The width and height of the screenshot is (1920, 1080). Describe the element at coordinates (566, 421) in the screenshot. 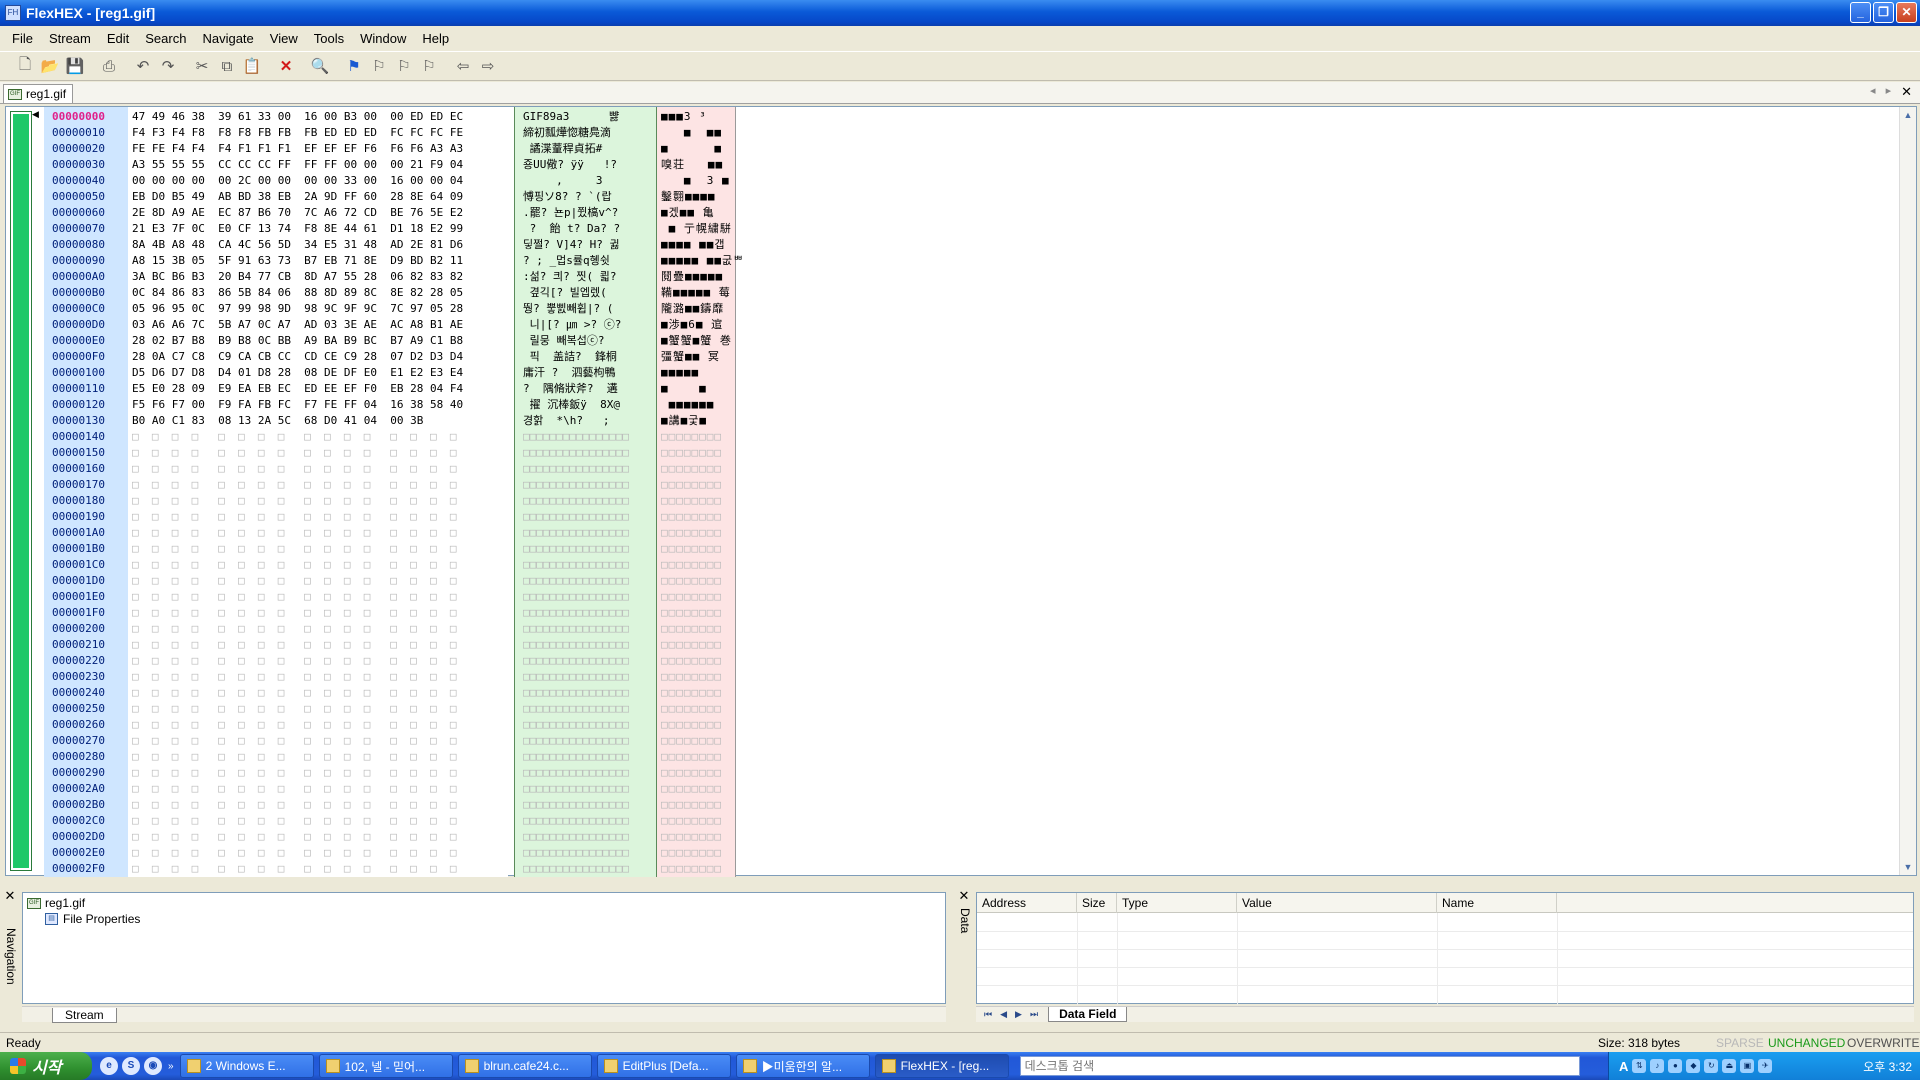

I see `text-row: 경핡 *\h? ;` at that location.